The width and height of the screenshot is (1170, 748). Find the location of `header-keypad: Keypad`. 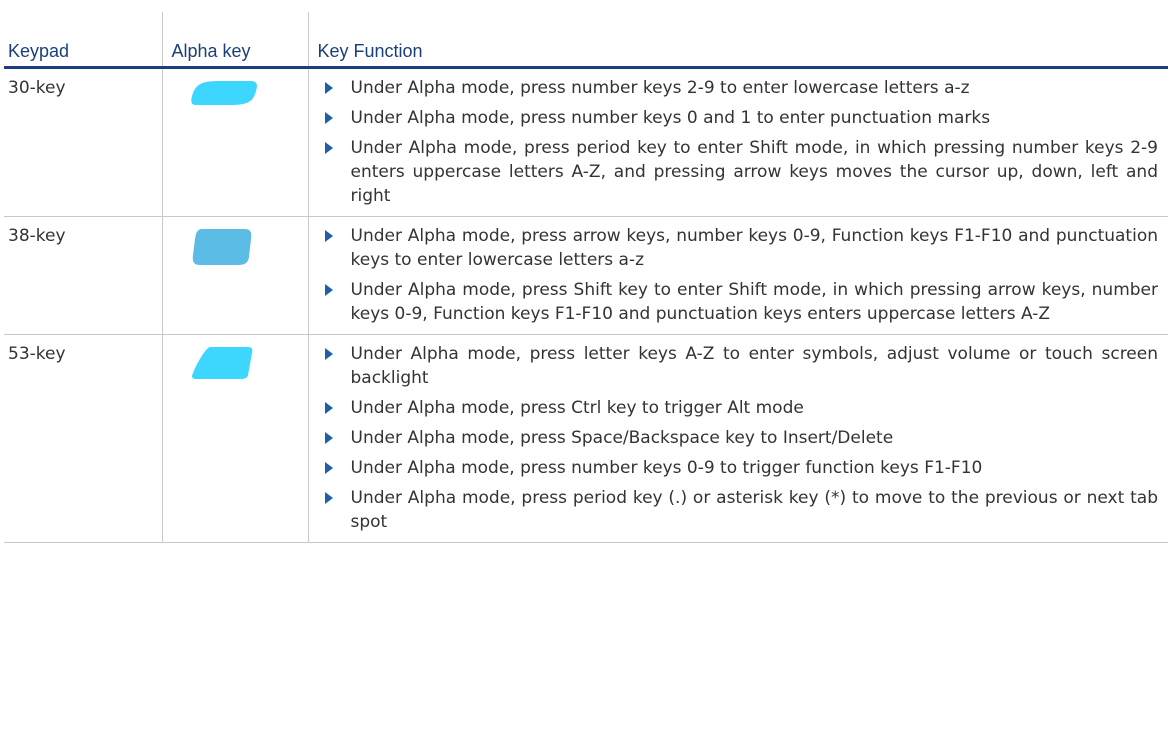

header-keypad: Keypad is located at coordinates (83, 40).